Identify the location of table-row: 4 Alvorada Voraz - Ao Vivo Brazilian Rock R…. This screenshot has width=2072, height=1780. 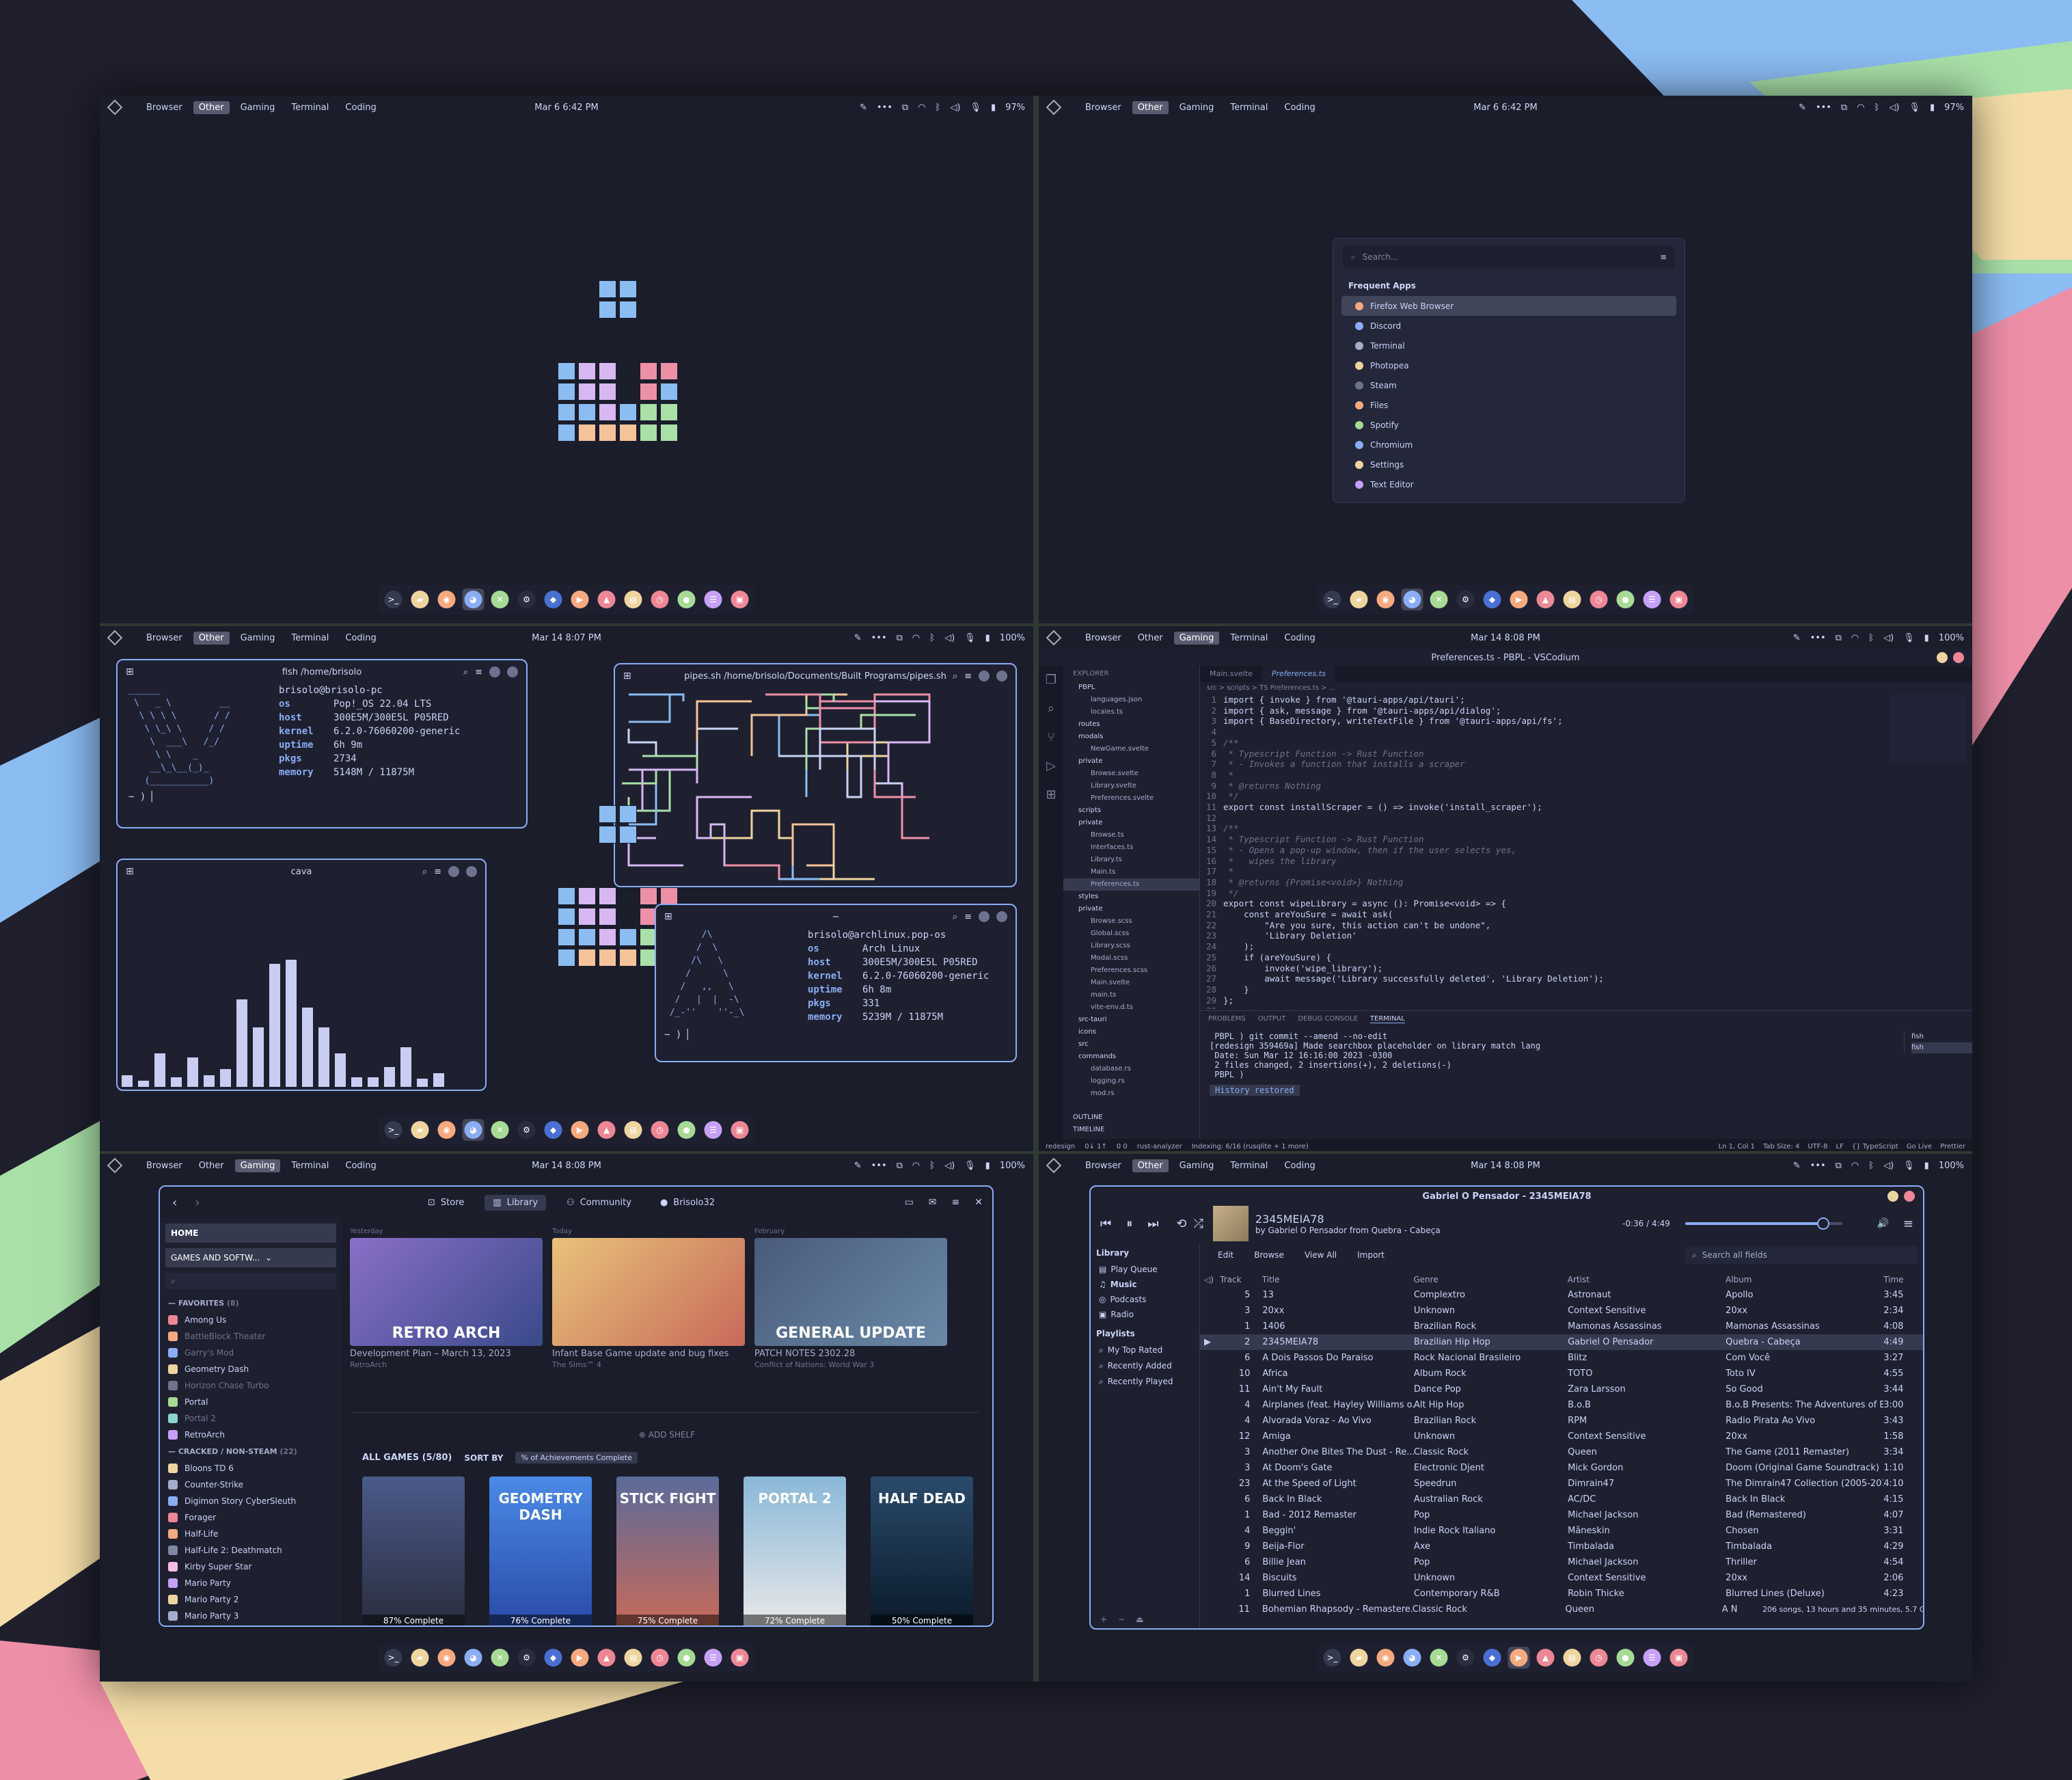
(1561, 1421).